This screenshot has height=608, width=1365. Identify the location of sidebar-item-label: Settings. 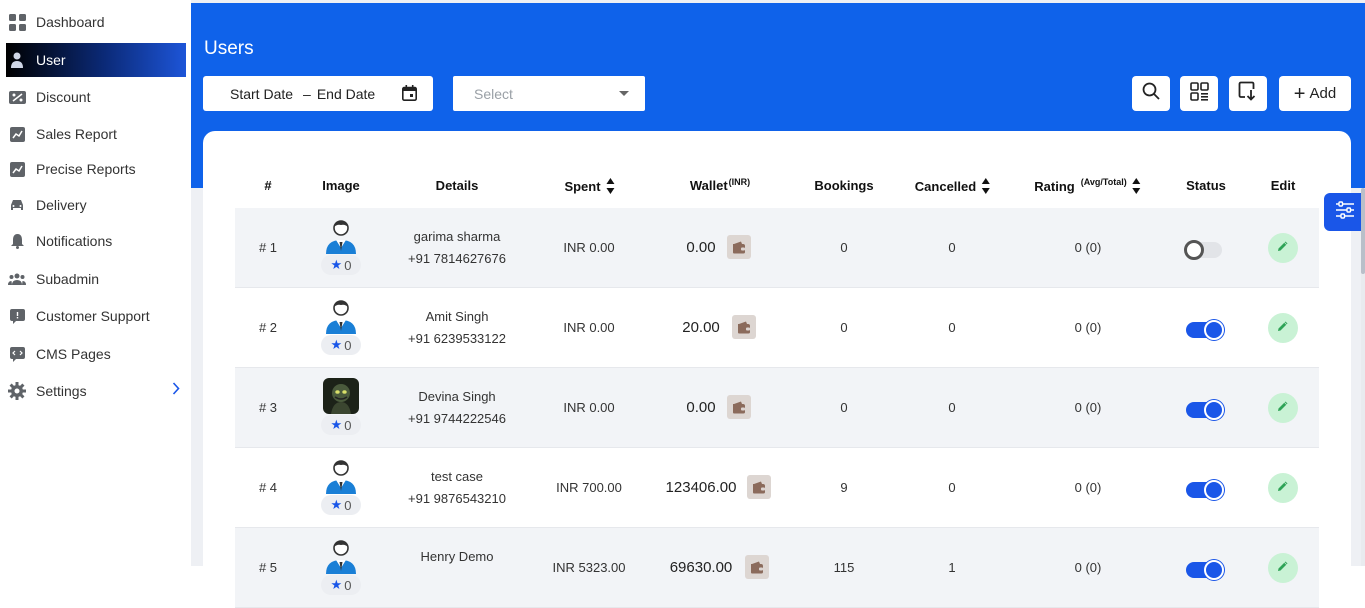
(61, 391).